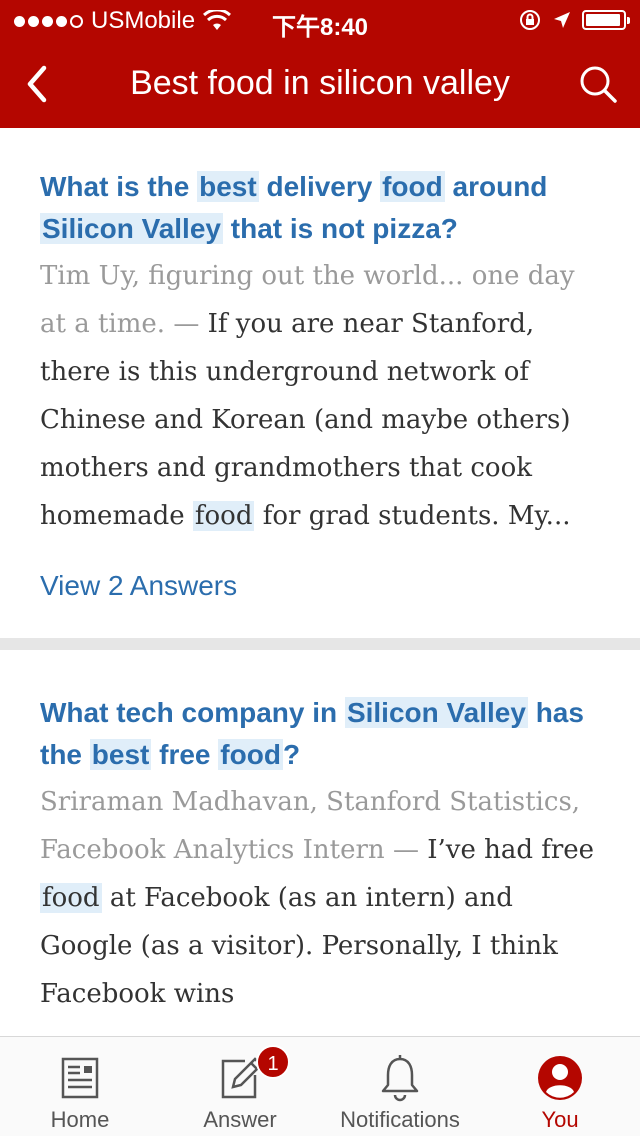 The width and height of the screenshot is (640, 1137). Describe the element at coordinates (80, 1119) in the screenshot. I see `tab-home-label: Home` at that location.